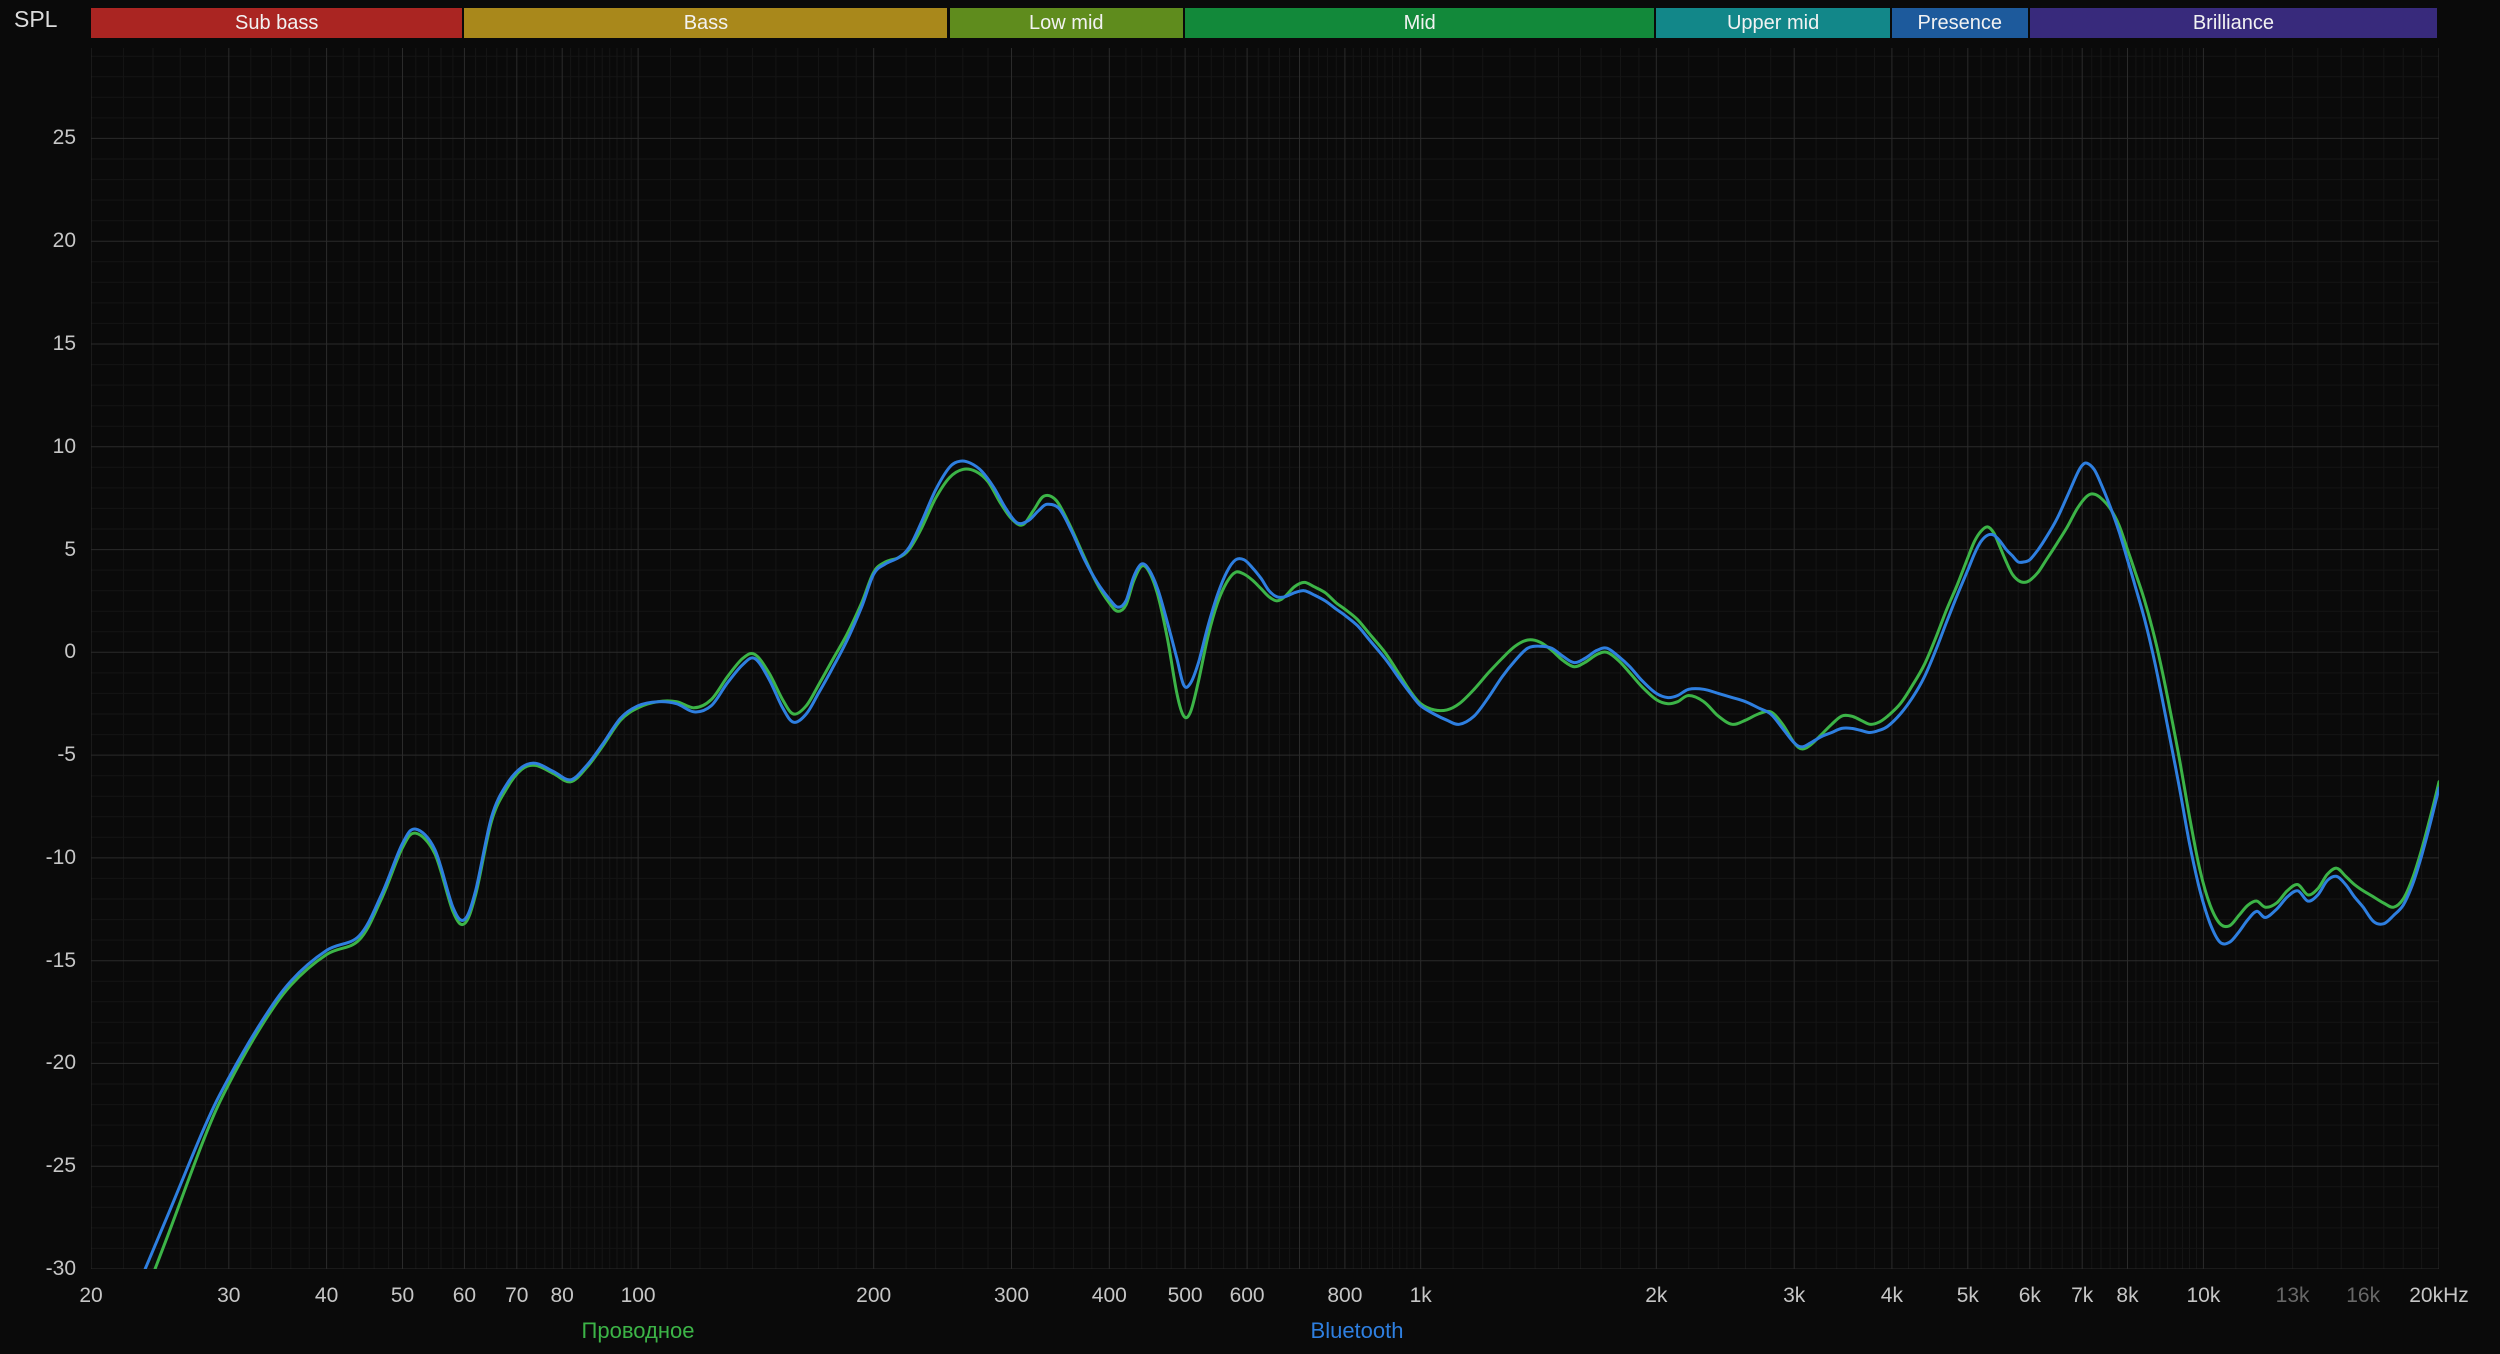  What do you see at coordinates (64, 241) in the screenshot?
I see `y-tick-20: 20` at bounding box center [64, 241].